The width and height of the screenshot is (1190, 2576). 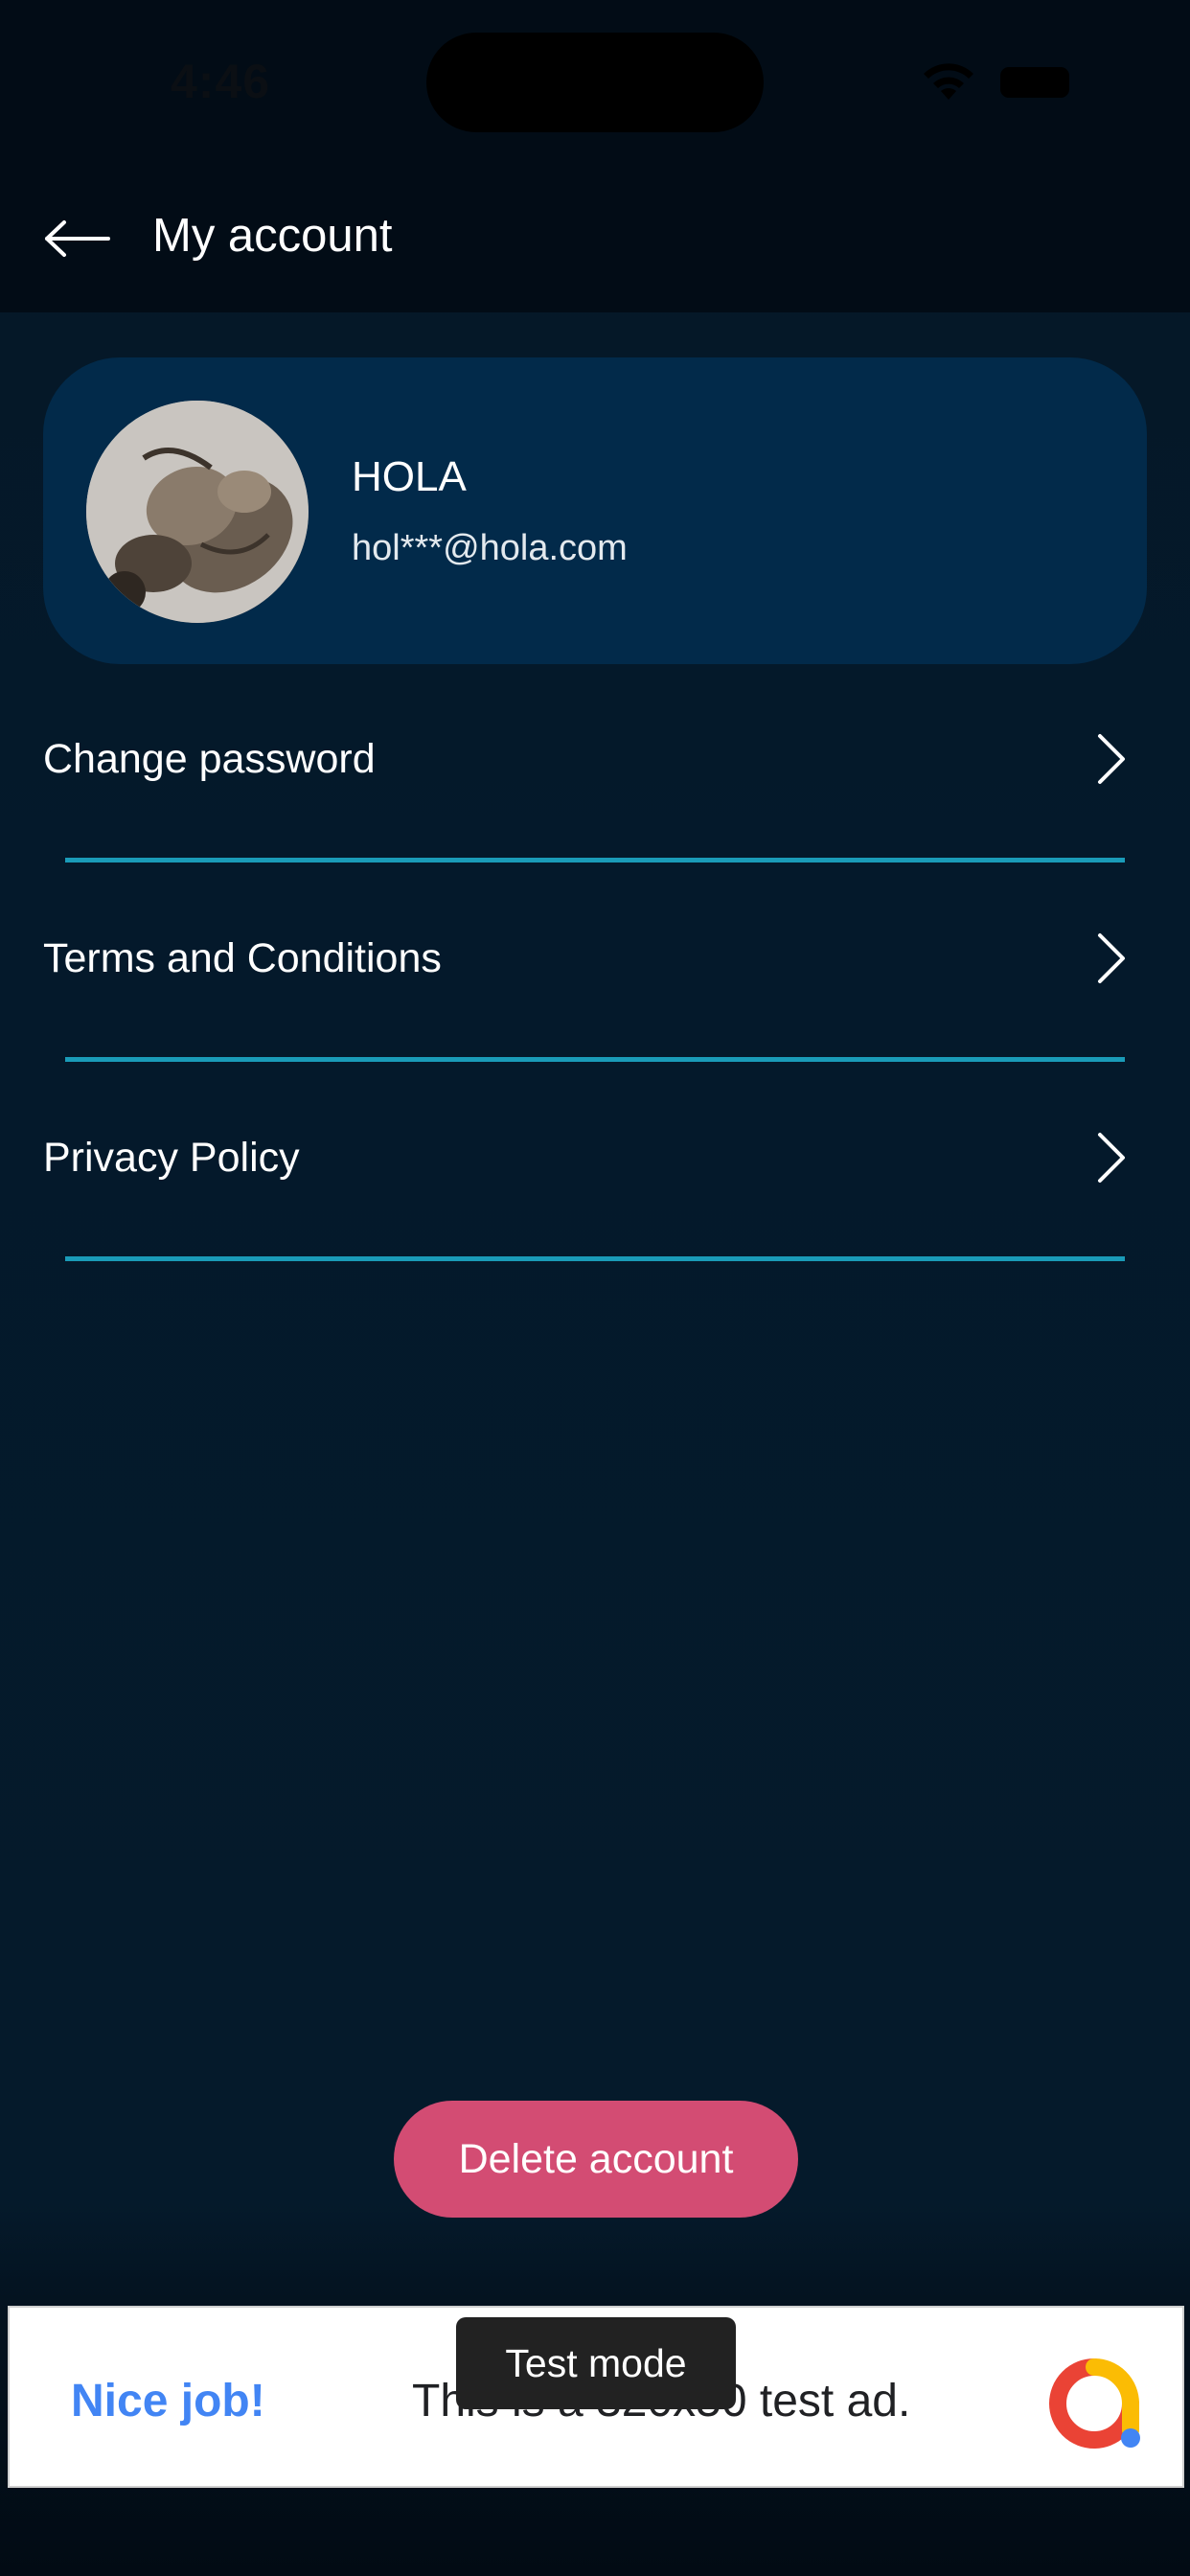 I want to click on cat-photo, so click(x=198, y=512).